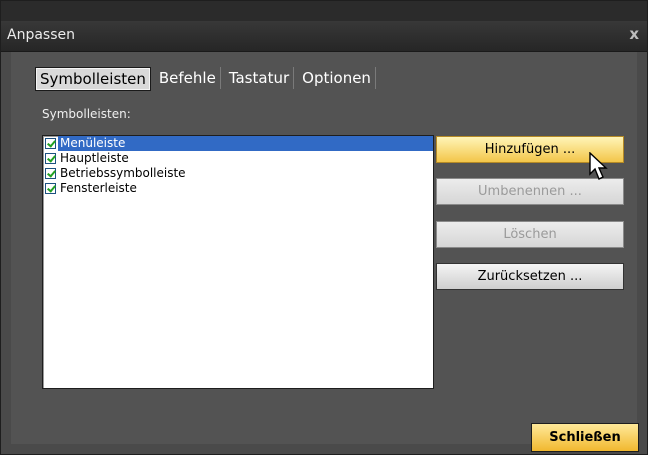 This screenshot has height=455, width=648. Describe the element at coordinates (634, 34) in the screenshot. I see `close-icon: x` at that location.